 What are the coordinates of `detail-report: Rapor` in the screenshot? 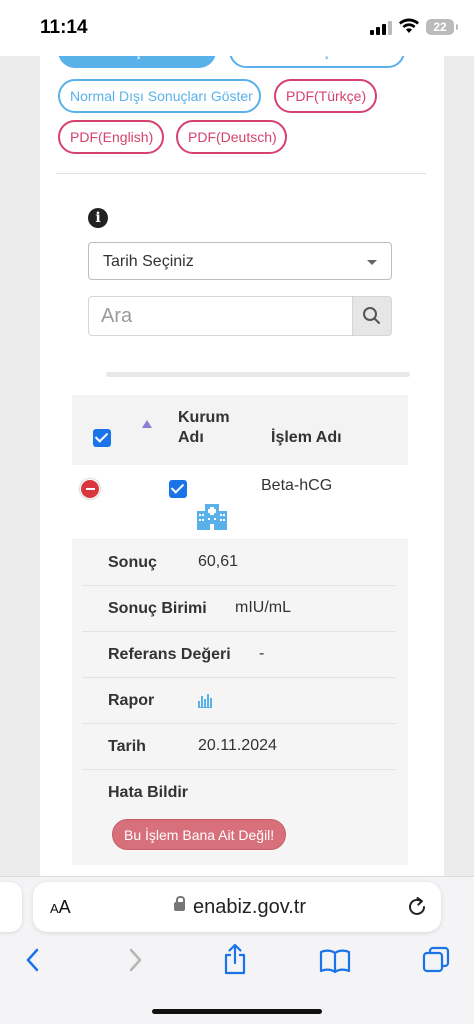 It's located at (239, 701).